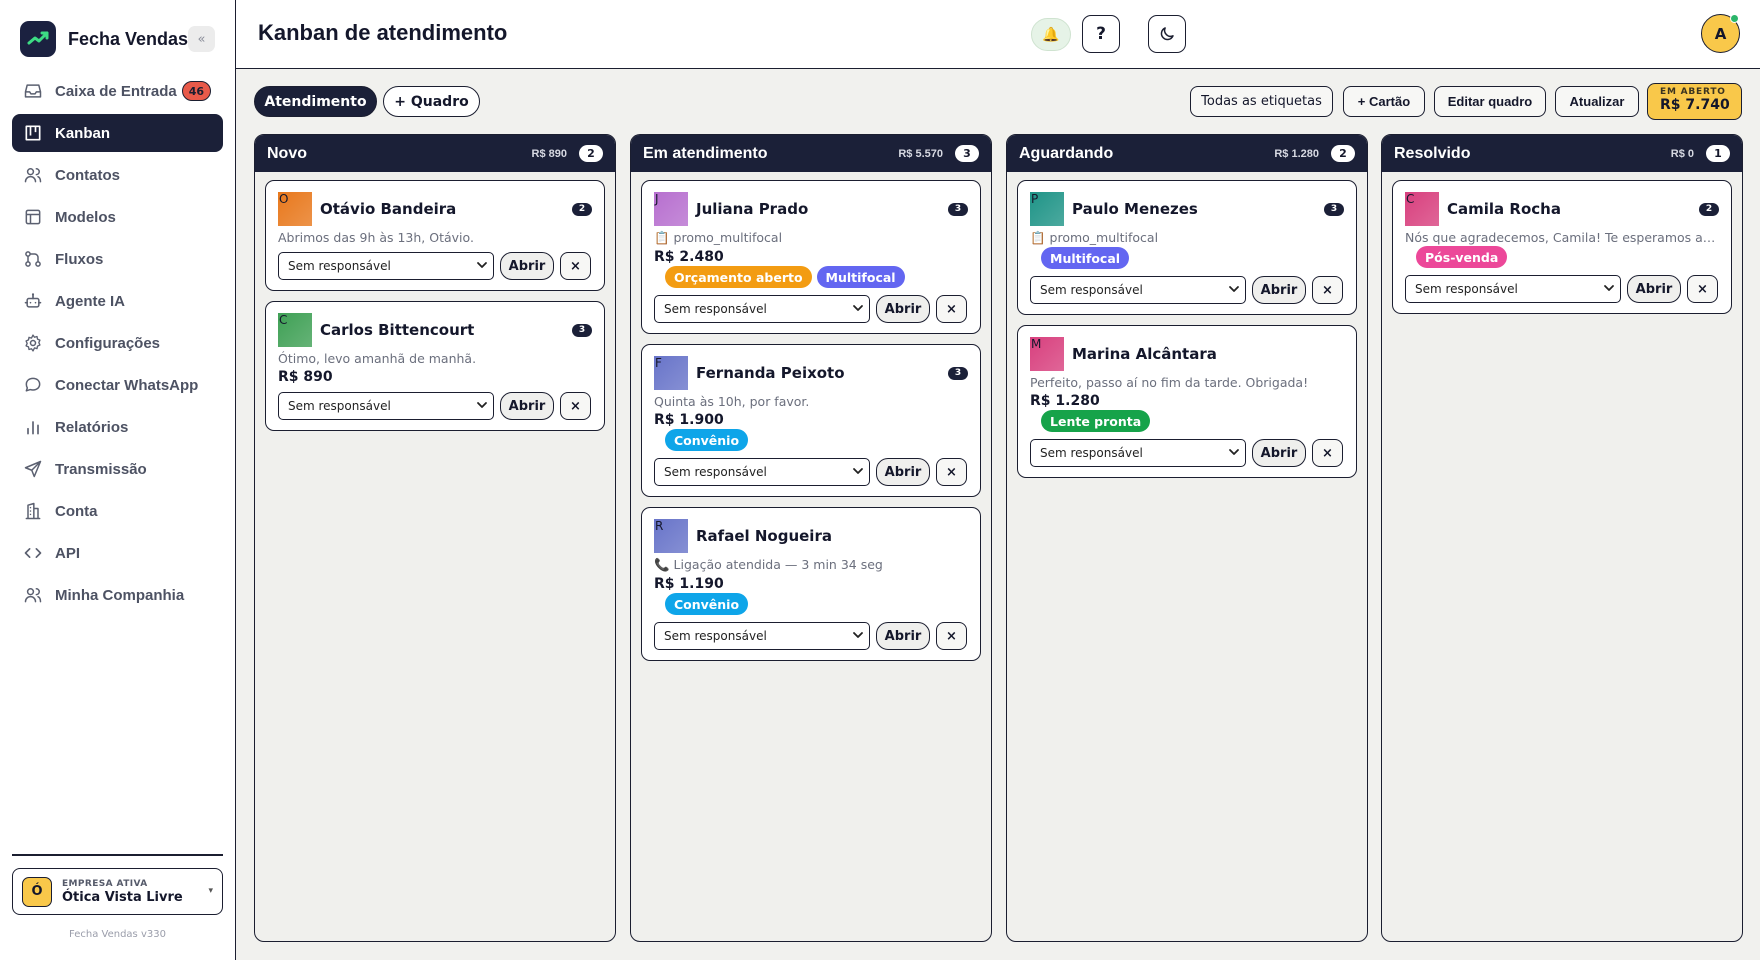 Image resolution: width=1760 pixels, height=960 pixels. Describe the element at coordinates (1432, 153) in the screenshot. I see `column-title: Resolvido` at that location.